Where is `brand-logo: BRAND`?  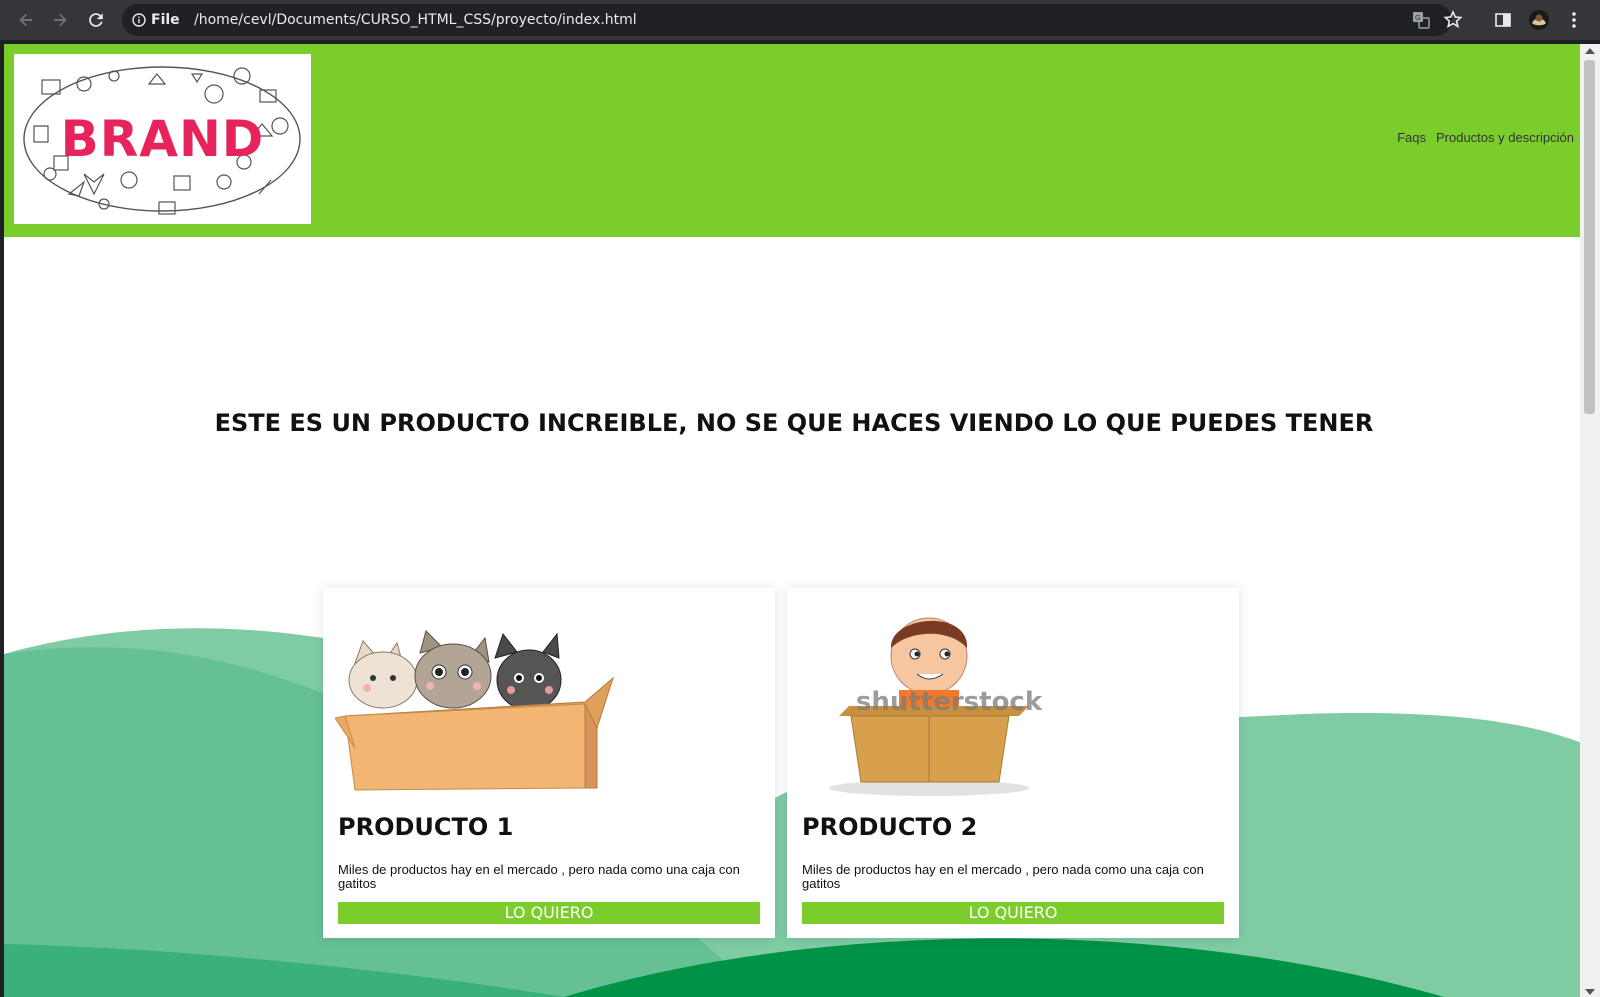
brand-logo: BRAND is located at coordinates (162, 139).